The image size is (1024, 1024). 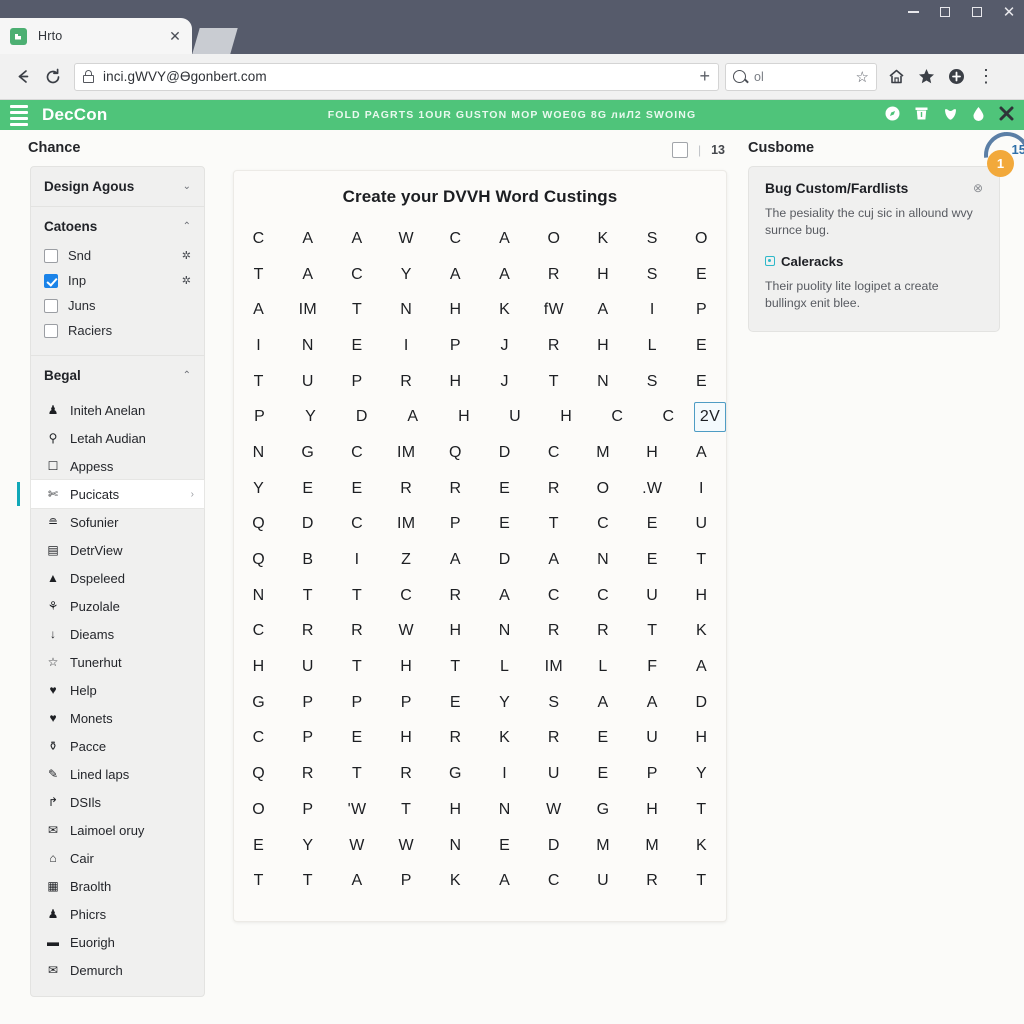 I want to click on sidebar-item-phicrs: ♟ Phicrs, so click(x=117, y=914).